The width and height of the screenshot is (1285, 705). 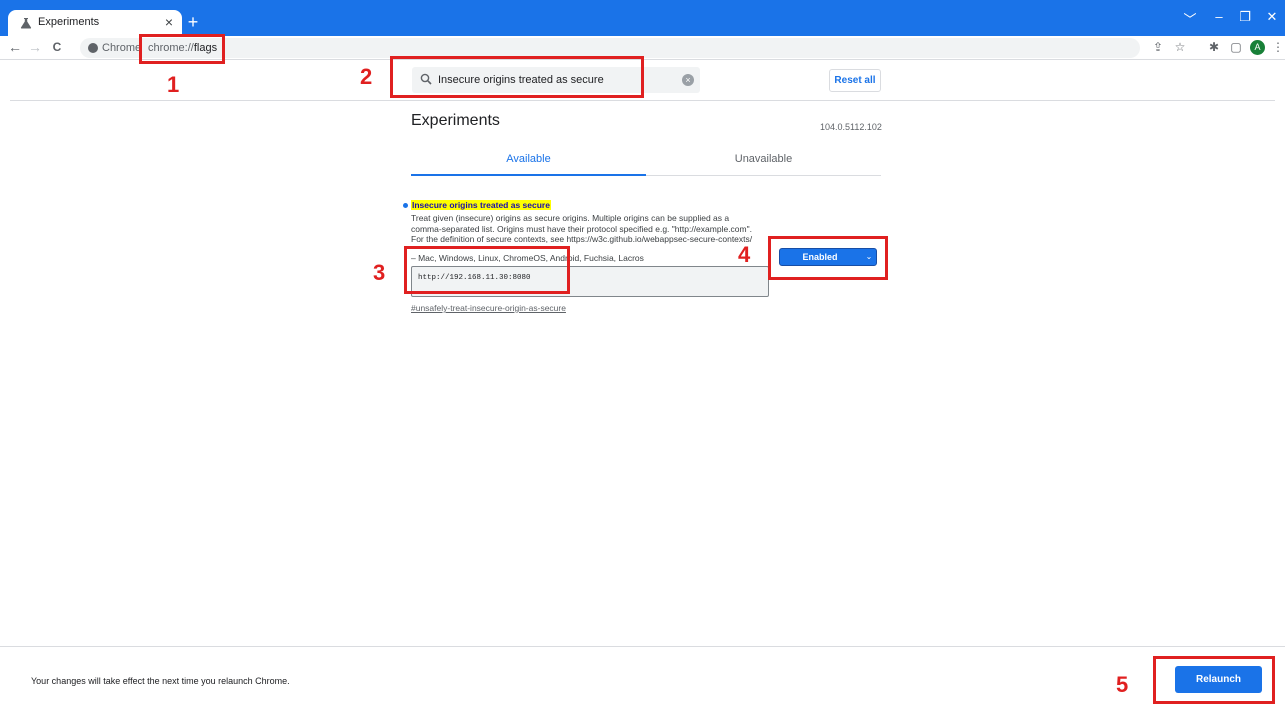 What do you see at coordinates (405, 205) in the screenshot?
I see `modified-indicator` at bounding box center [405, 205].